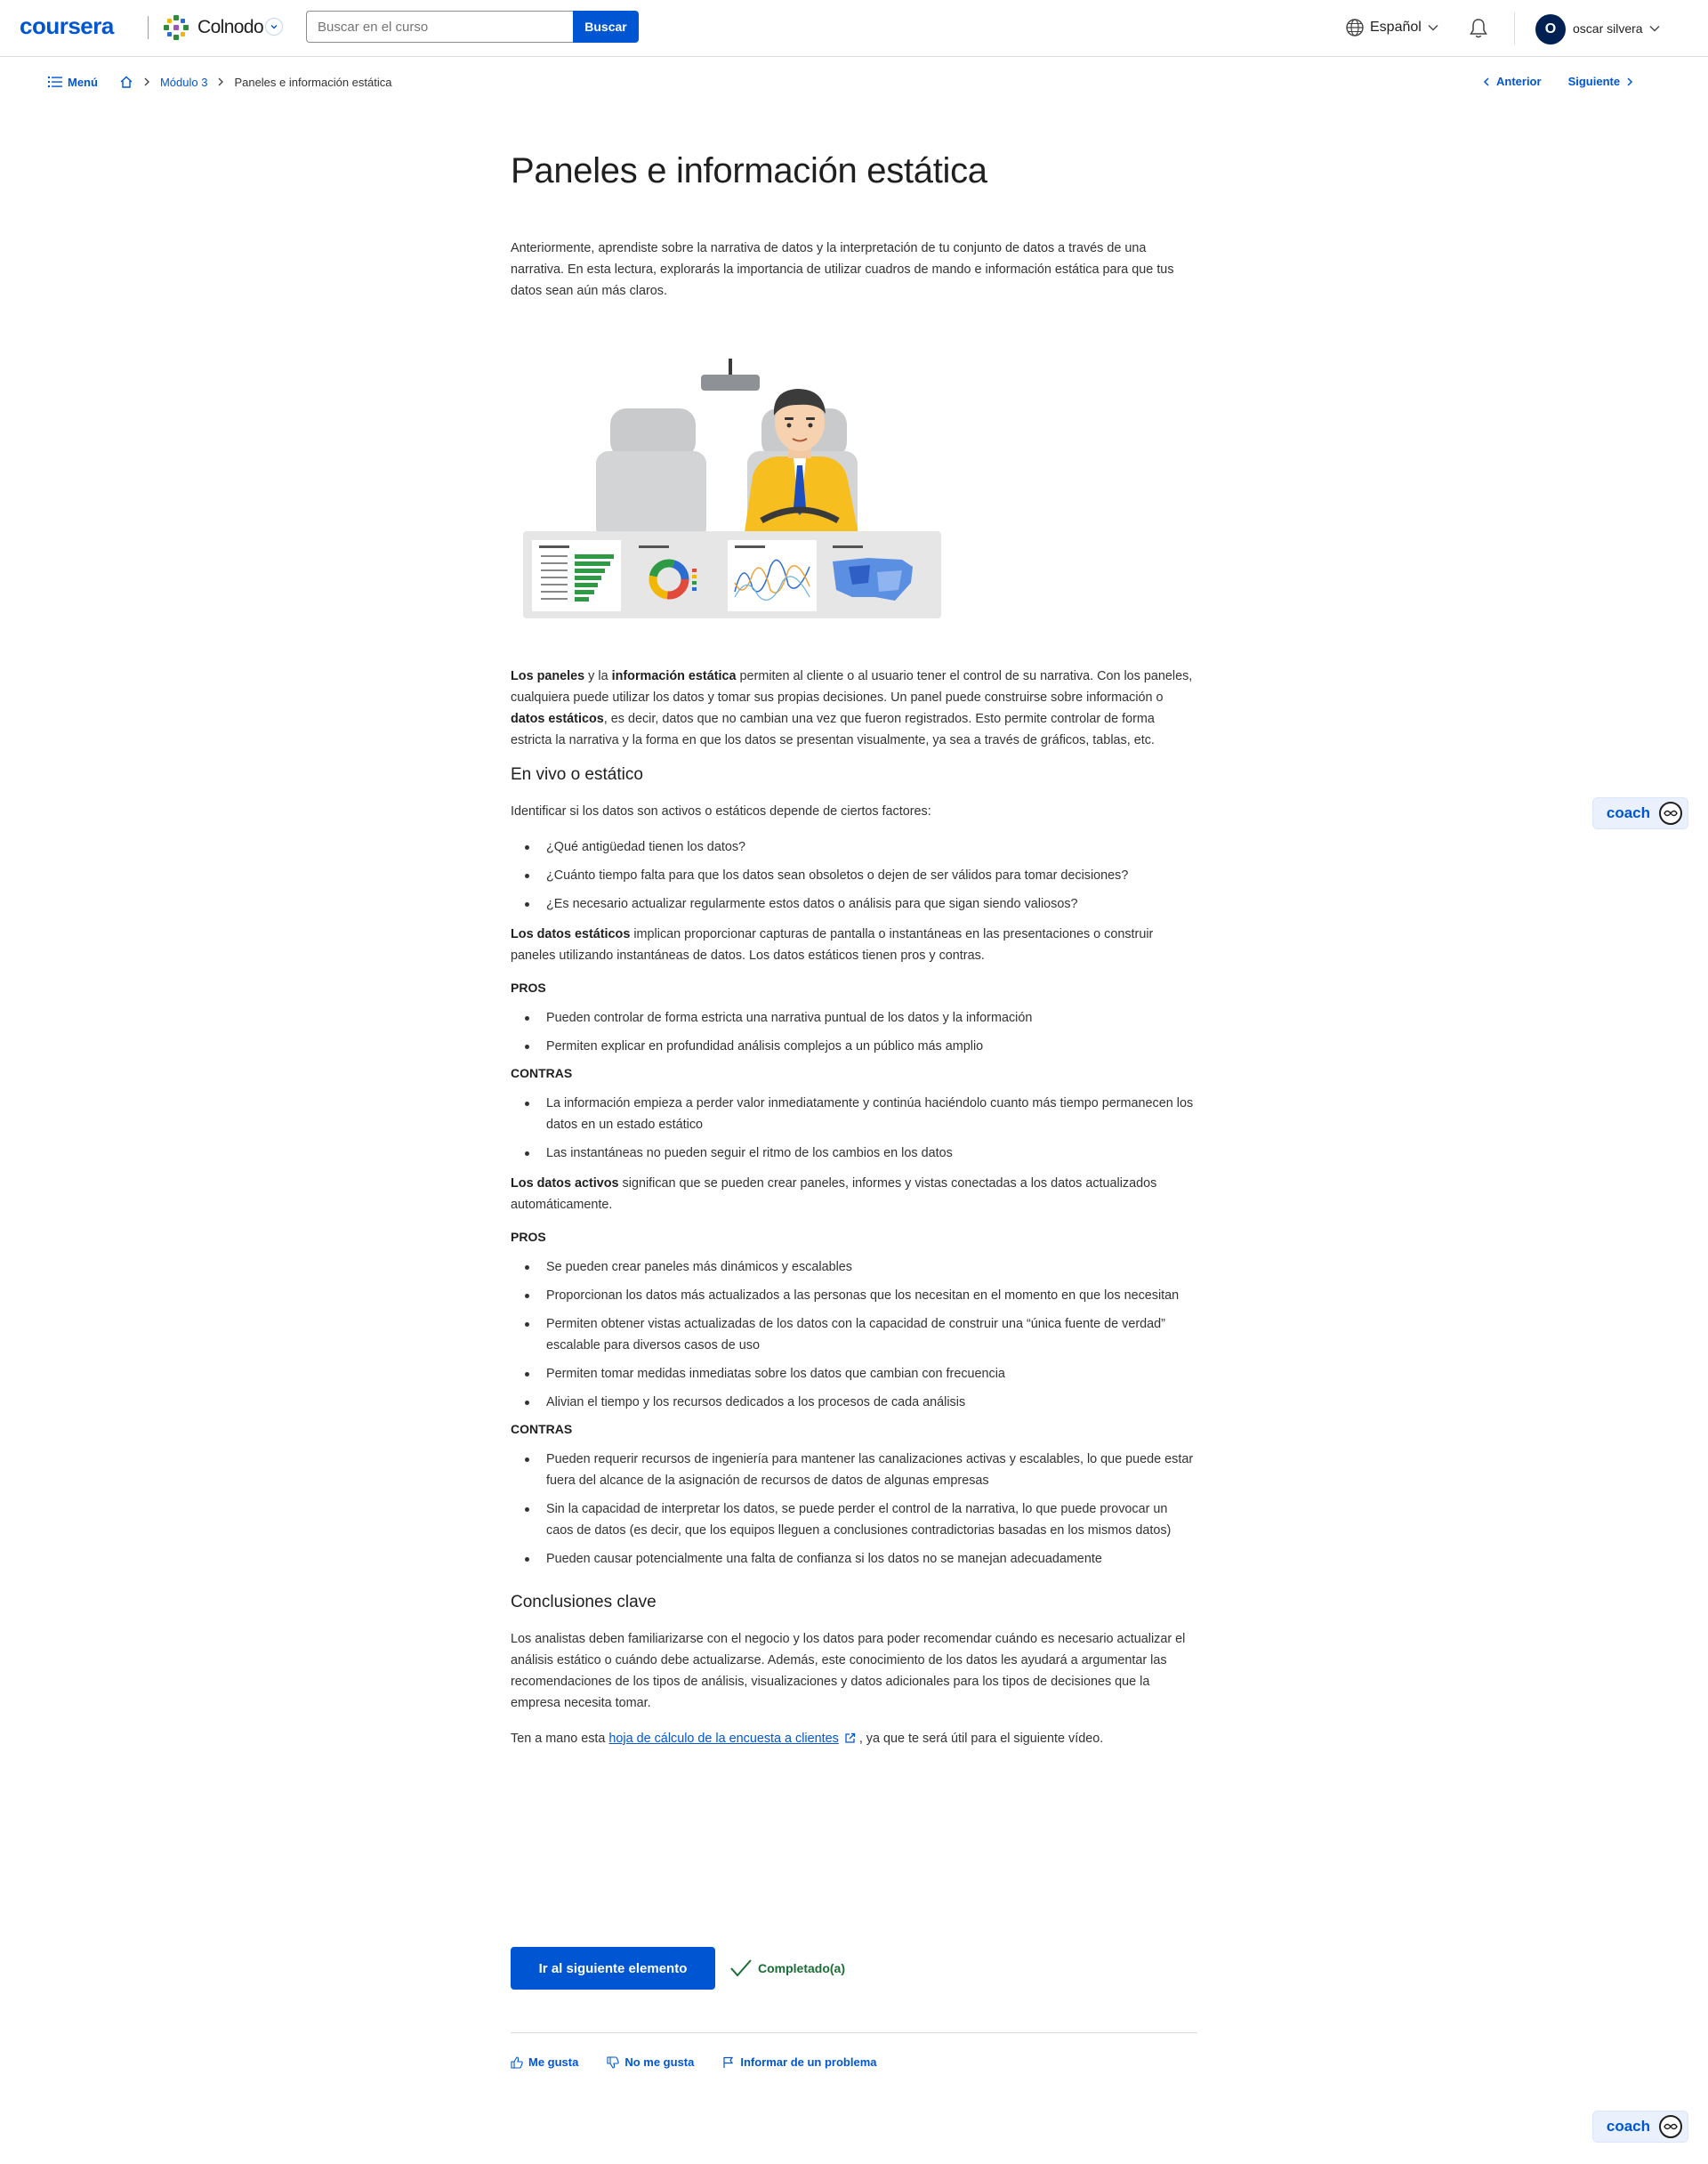 The height and width of the screenshot is (2164, 1708). I want to click on bold-term-static-data: Los datos estáticos, so click(571, 934).